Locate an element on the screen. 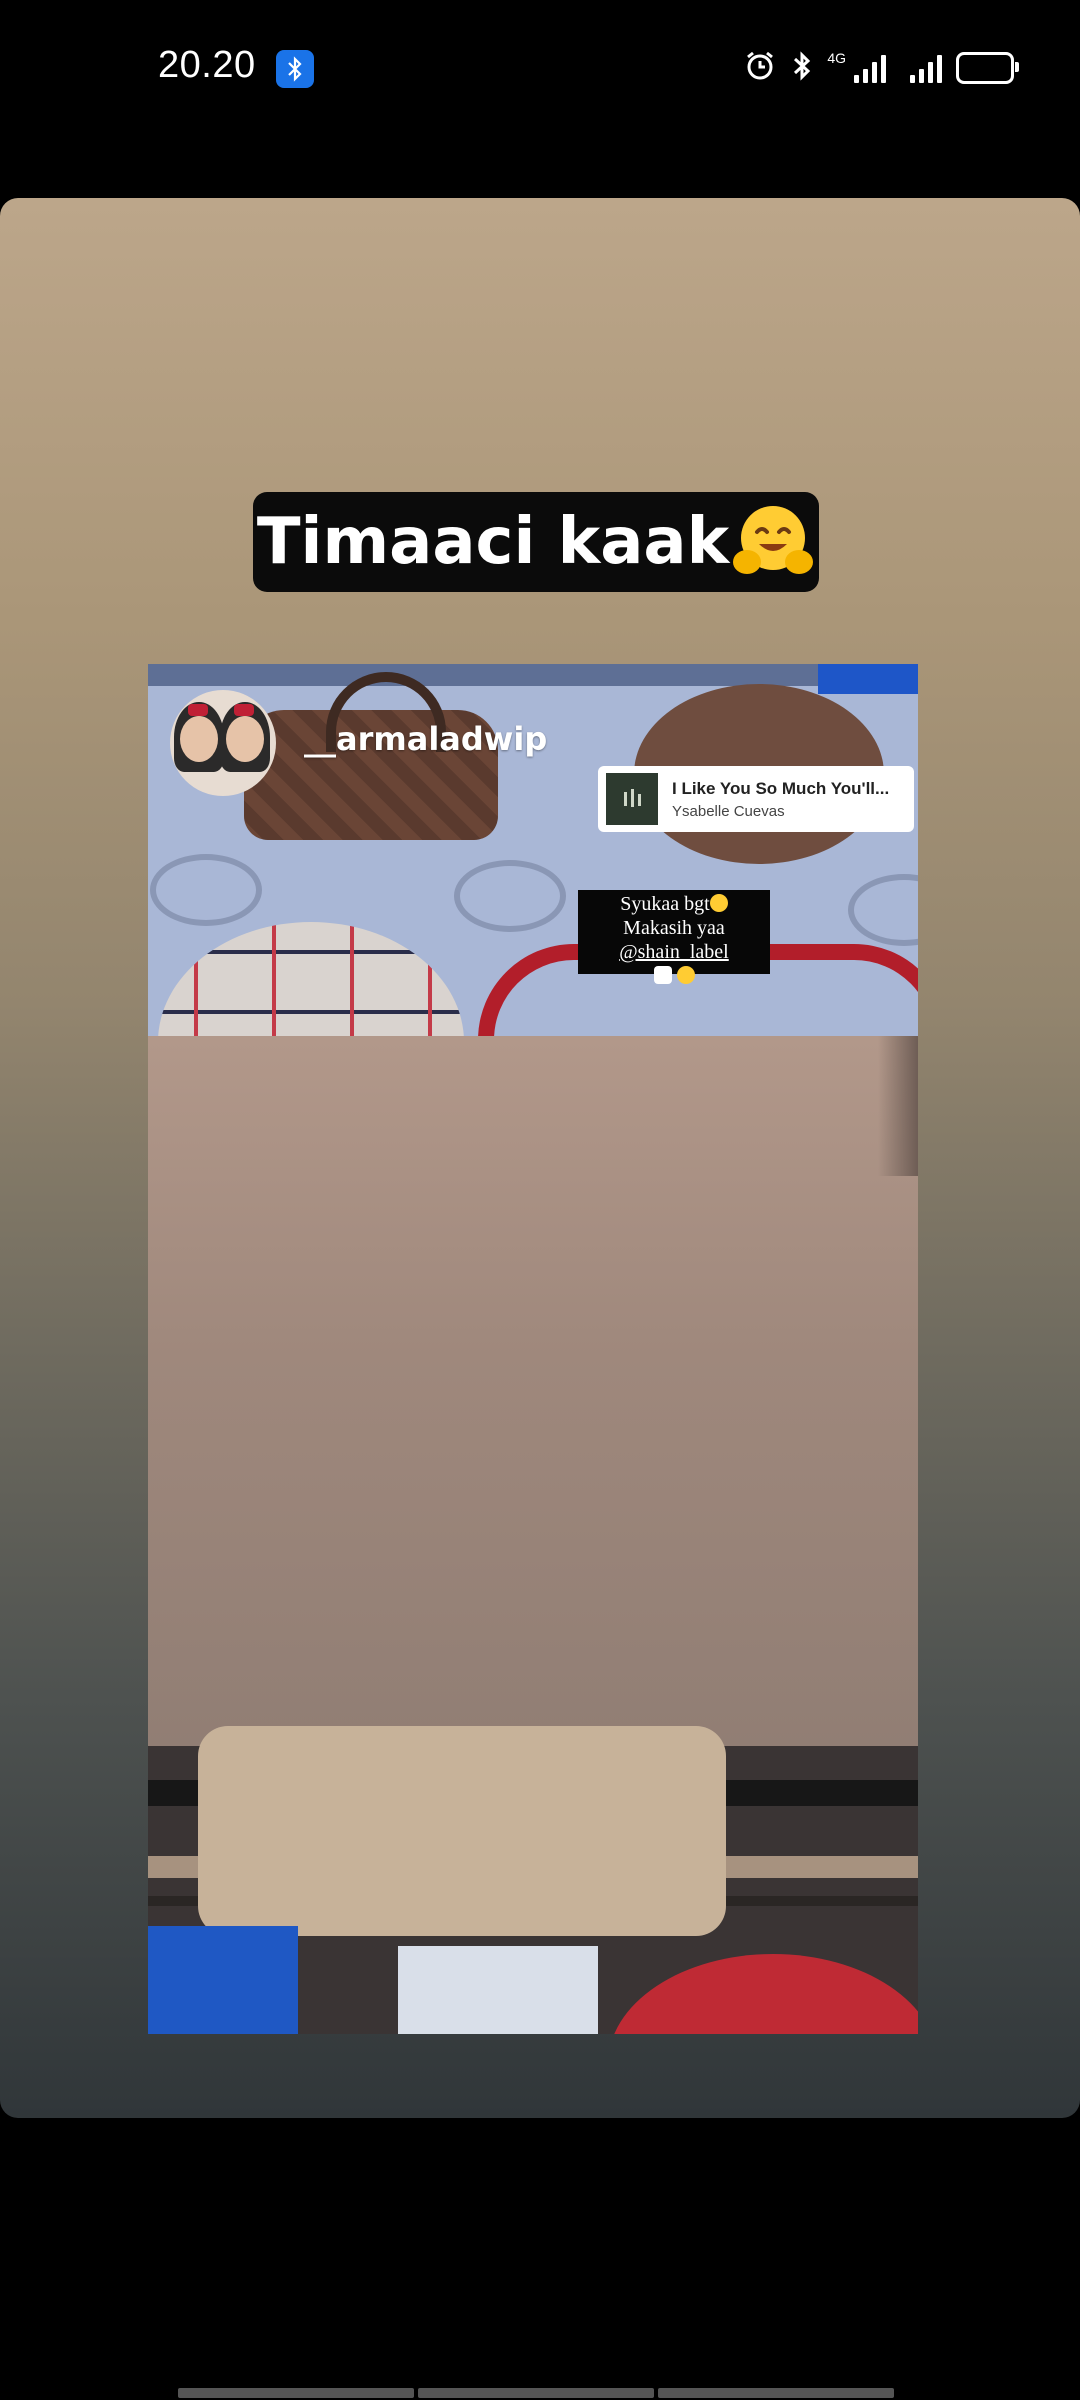 Image resolution: width=1080 pixels, height=2400 pixels. status-icons: 4G is located at coordinates (881, 68).